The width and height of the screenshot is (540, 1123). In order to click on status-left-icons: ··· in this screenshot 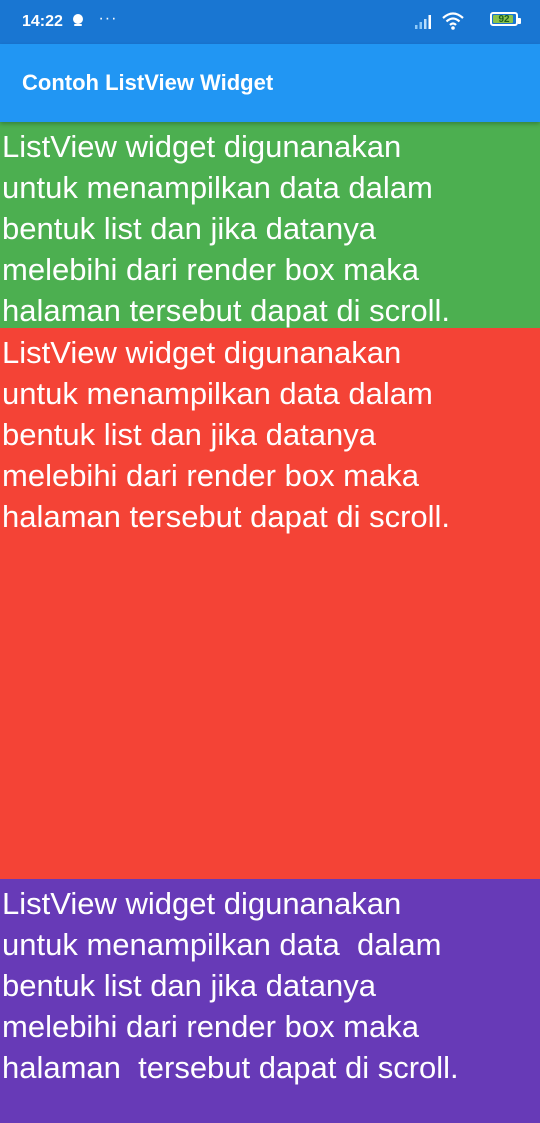, I will do `click(95, 20)`.